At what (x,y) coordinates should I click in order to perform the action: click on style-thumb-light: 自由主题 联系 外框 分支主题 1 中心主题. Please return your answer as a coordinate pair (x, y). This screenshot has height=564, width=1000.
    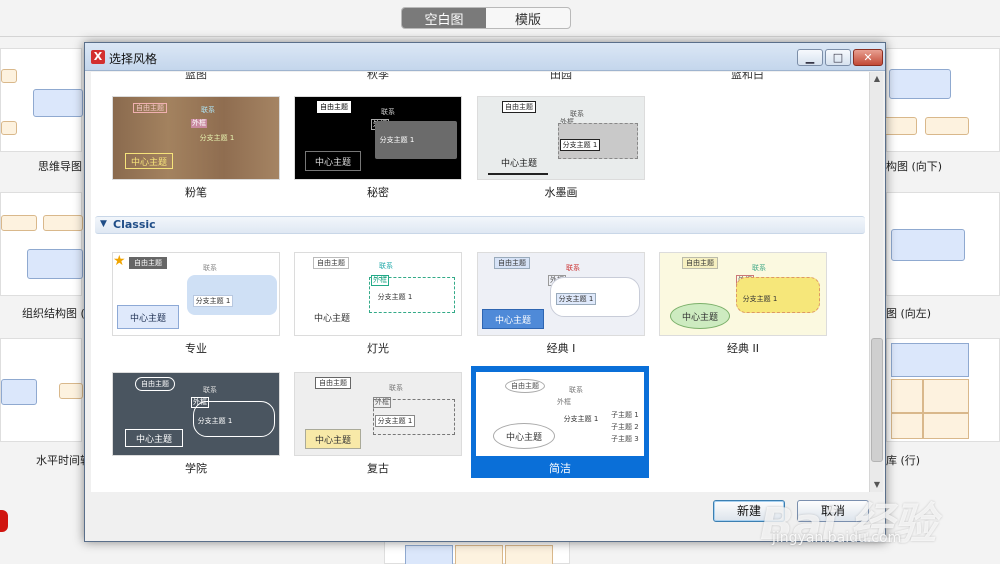
    Looking at the image, I should click on (378, 294).